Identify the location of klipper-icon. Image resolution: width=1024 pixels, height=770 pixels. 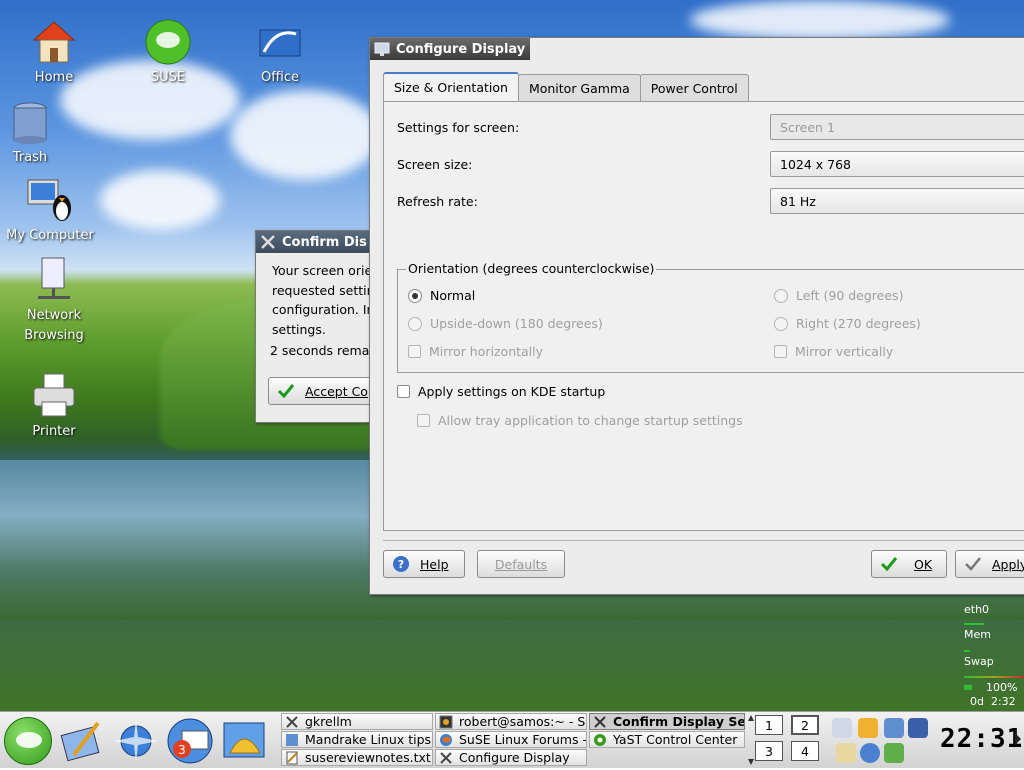
(846, 753).